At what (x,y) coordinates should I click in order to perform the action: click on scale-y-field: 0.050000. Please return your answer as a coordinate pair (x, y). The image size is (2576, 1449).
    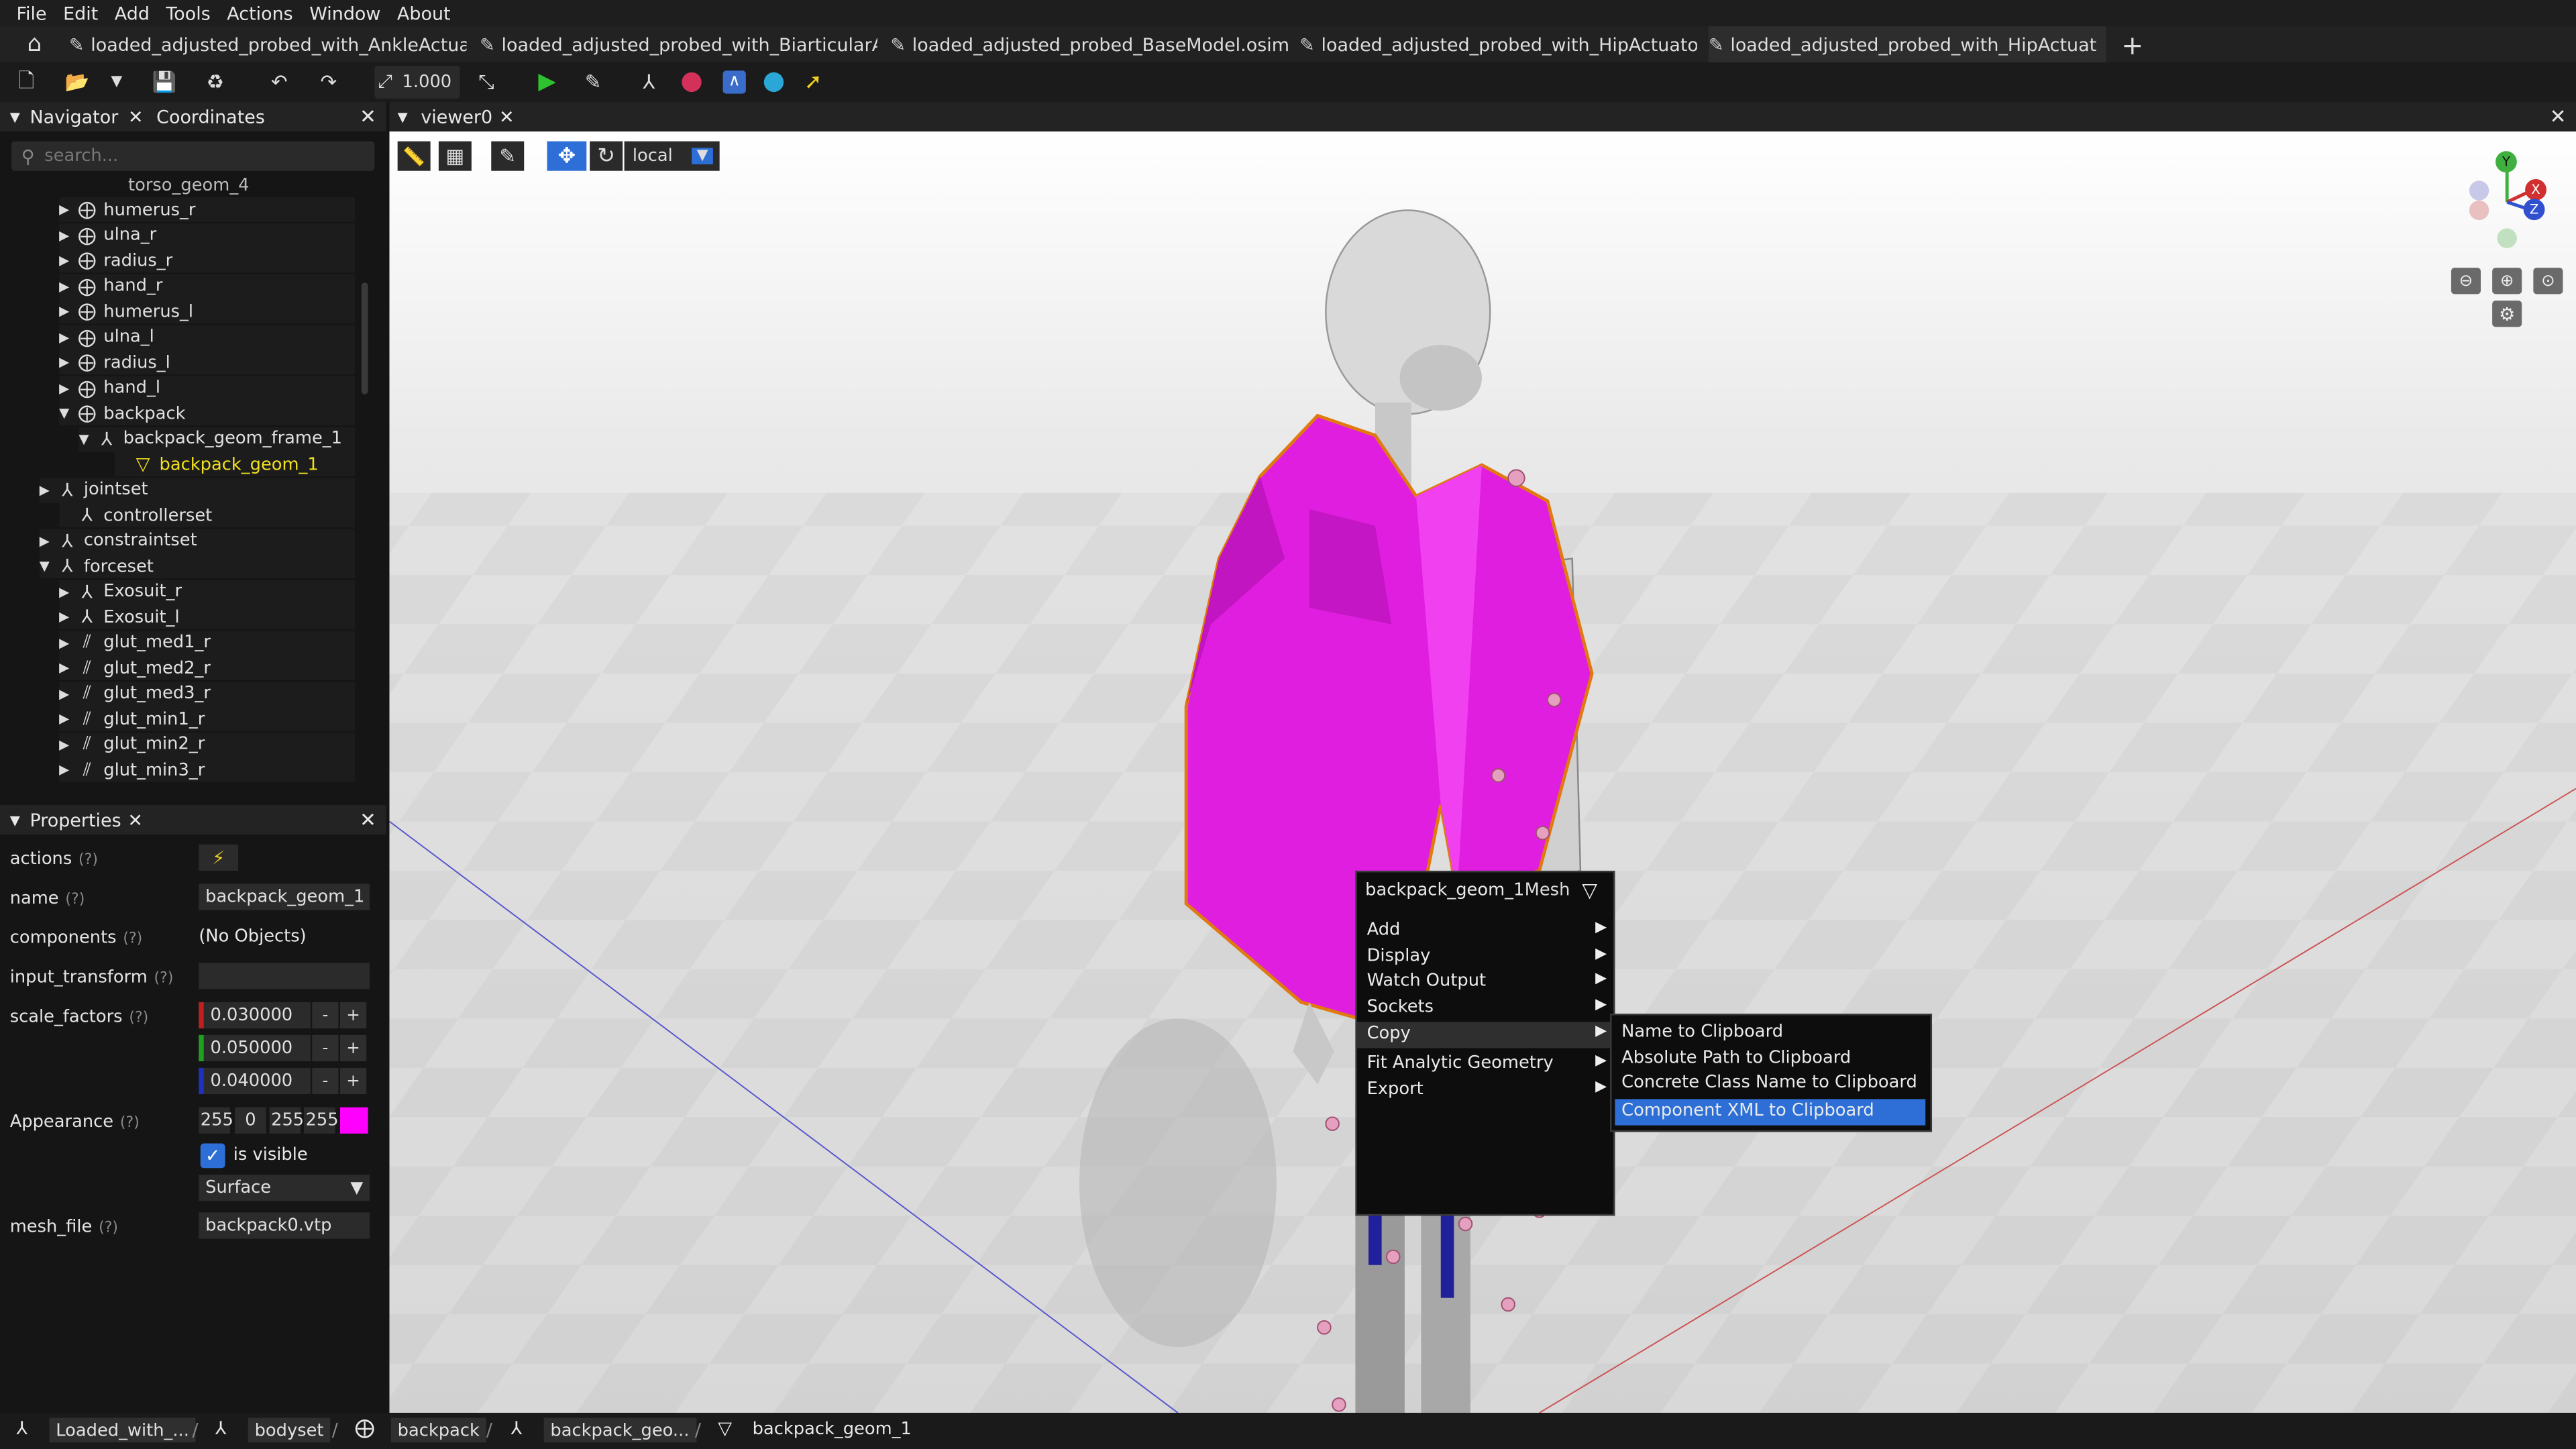
    Looking at the image, I should click on (255, 1048).